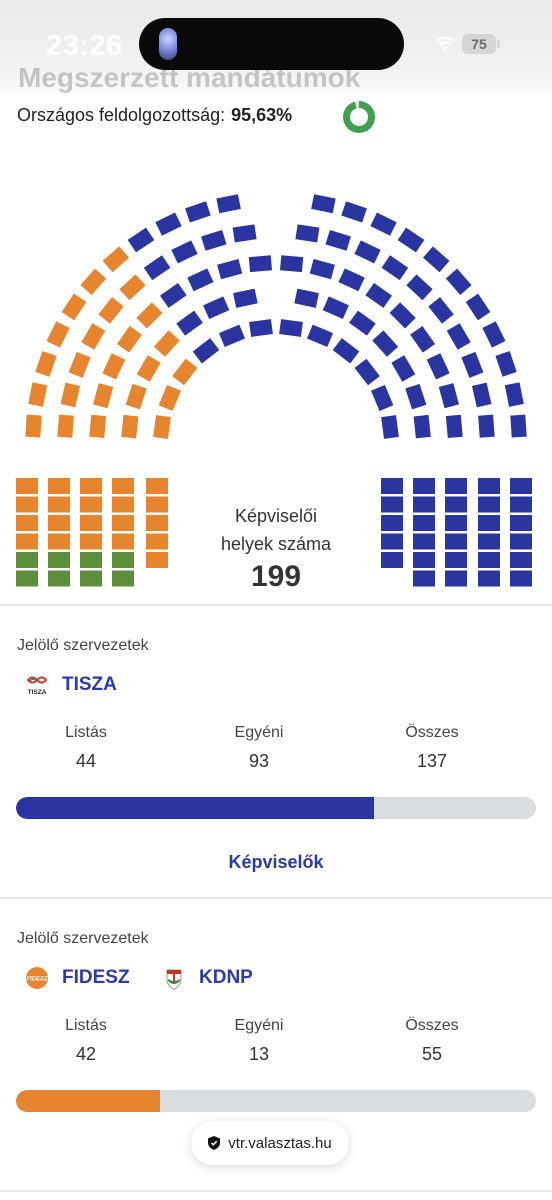  I want to click on stat-egyeni: Egyéni 13, so click(259, 1041).